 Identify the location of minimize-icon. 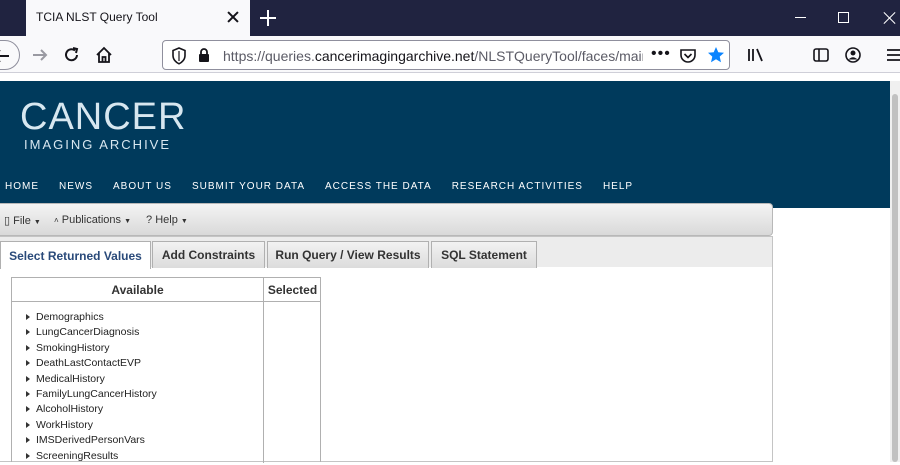
(800, 17).